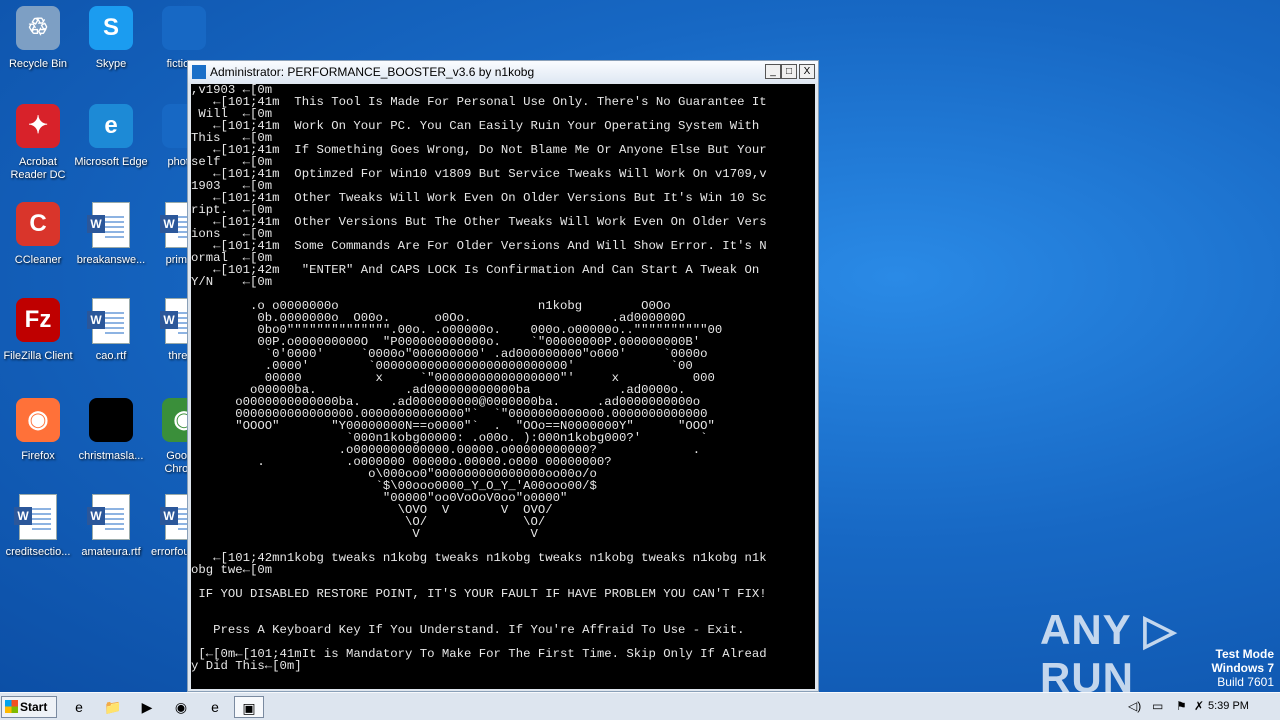 This screenshot has width=1280, height=720. Describe the element at coordinates (1134, 706) in the screenshot. I see `volume-icon: ◁)` at that location.